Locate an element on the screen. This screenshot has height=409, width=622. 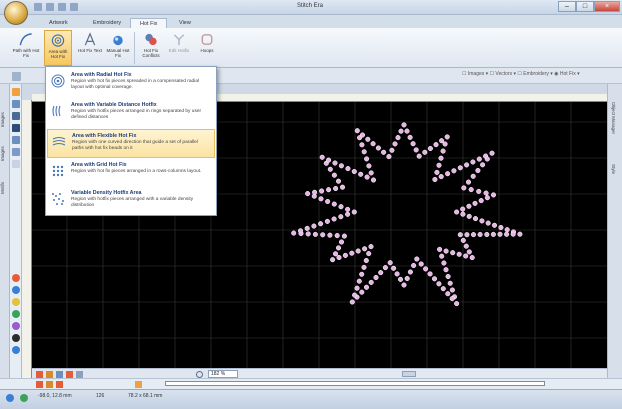
zoom-level-select: 182 % is located at coordinates (223, 374).